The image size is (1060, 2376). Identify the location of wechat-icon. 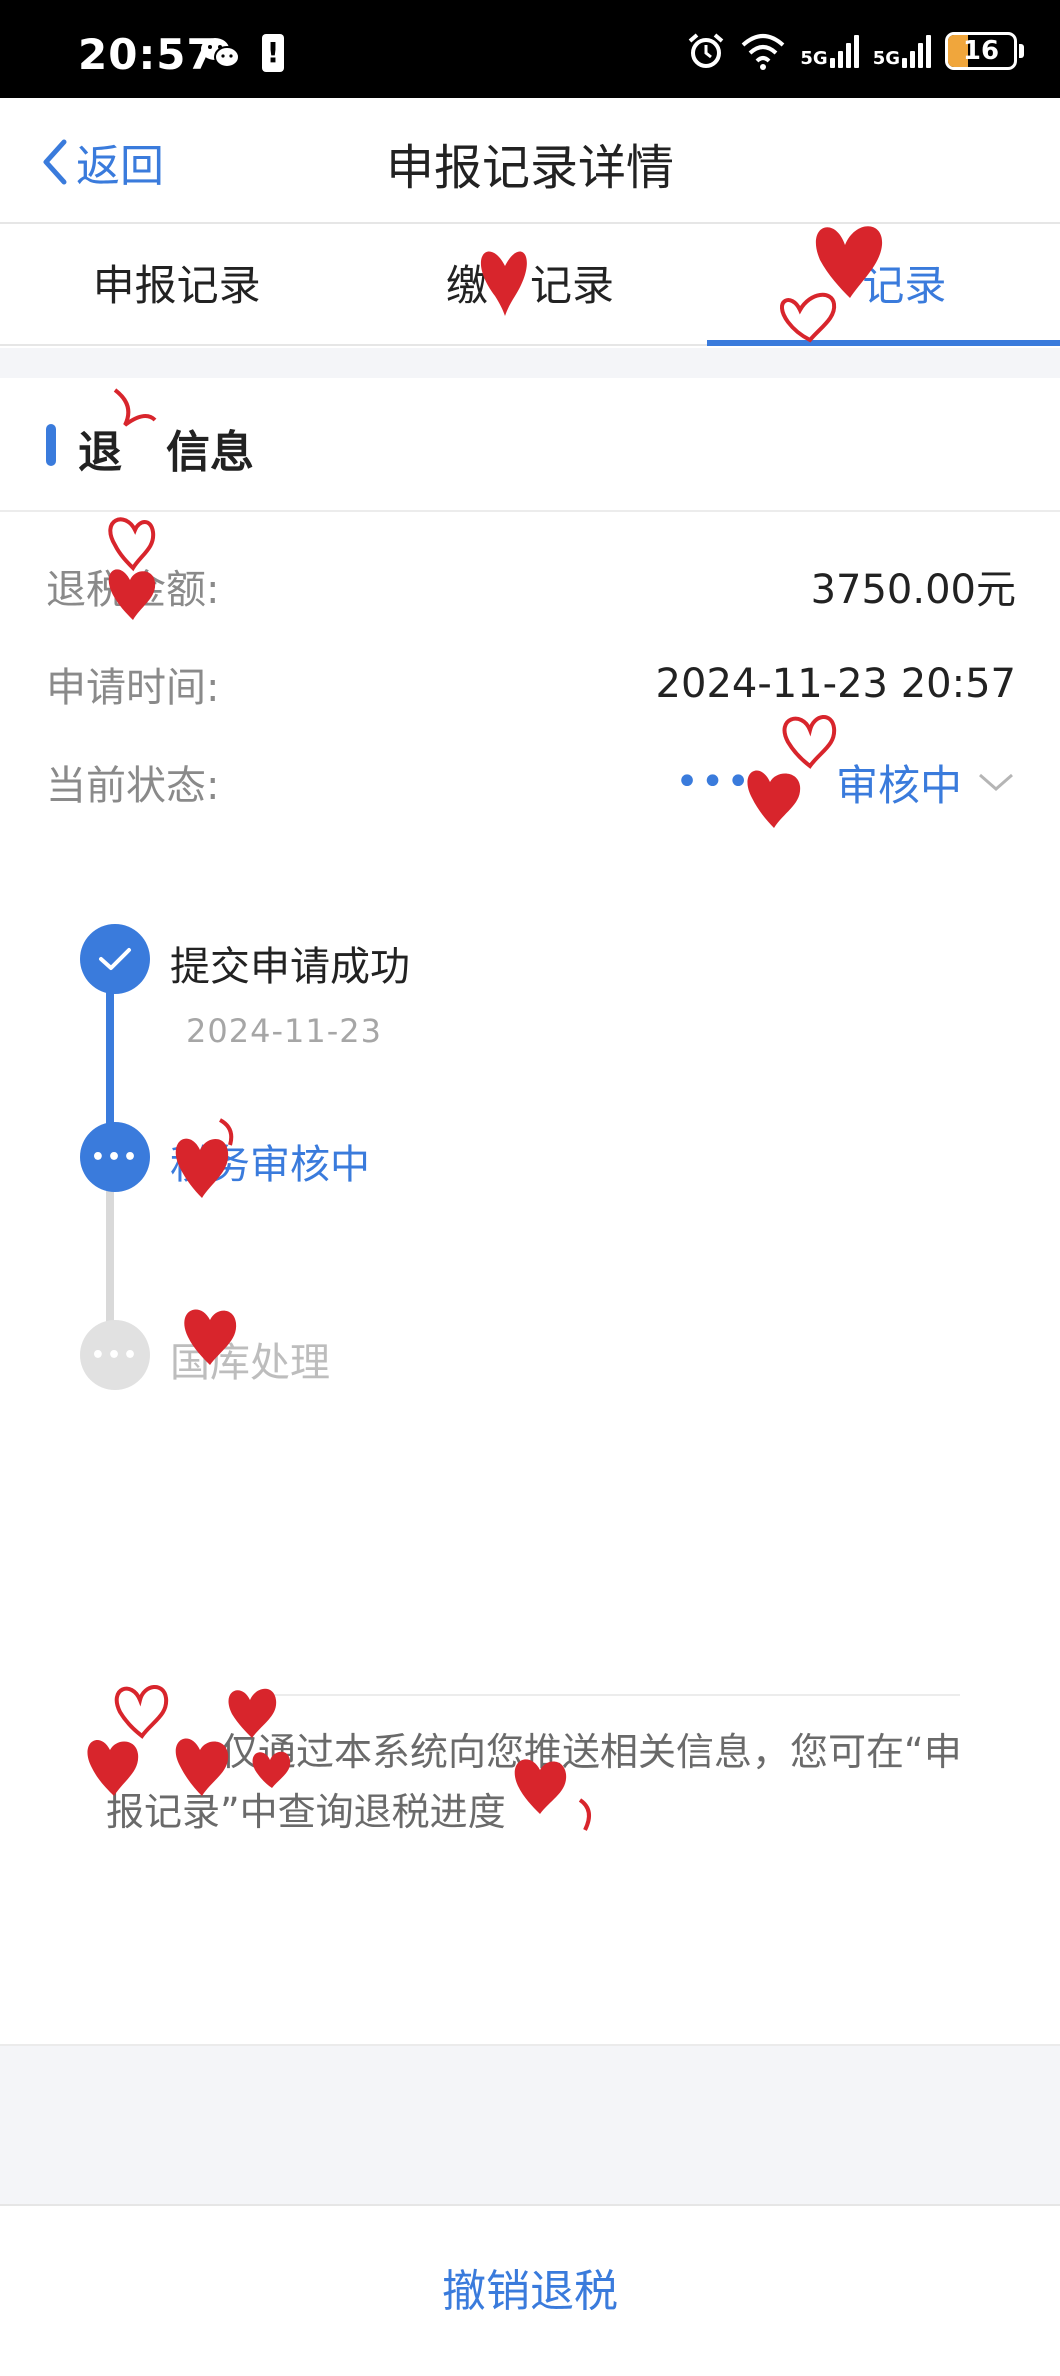
(220, 53).